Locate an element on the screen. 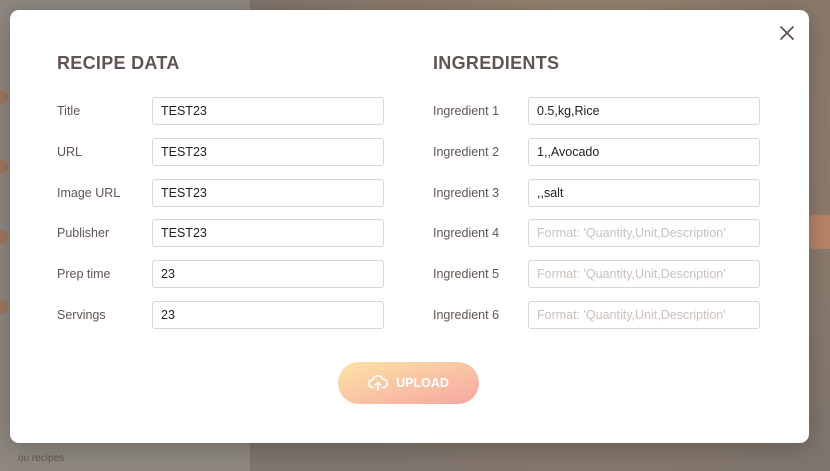  recipe-field-row: Prep time is located at coordinates (222, 274).